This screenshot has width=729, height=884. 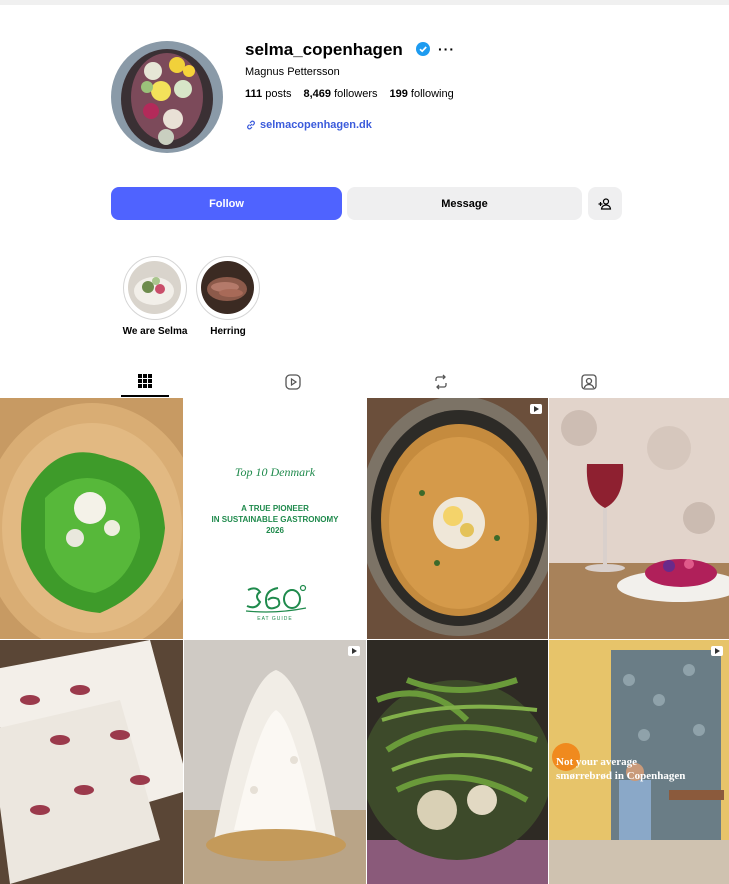 What do you see at coordinates (254, 94) in the screenshot?
I see `posts-count: 111` at bounding box center [254, 94].